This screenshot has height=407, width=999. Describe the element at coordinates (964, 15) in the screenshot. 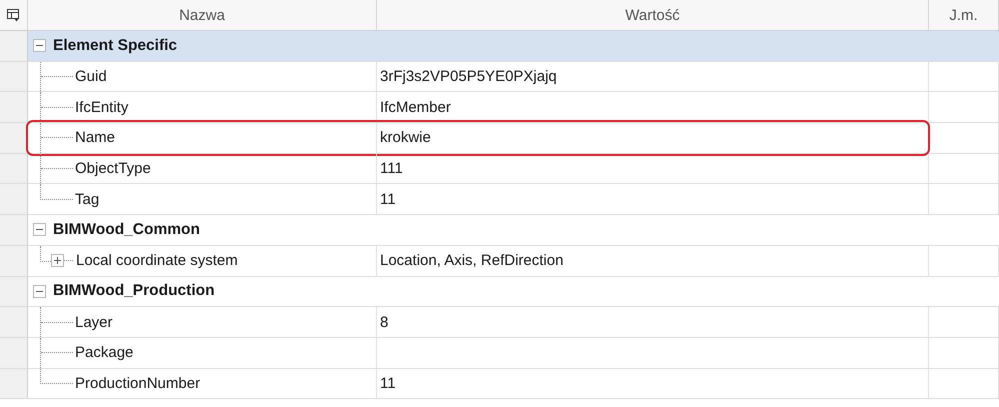

I see `column-header: J.m.` at that location.